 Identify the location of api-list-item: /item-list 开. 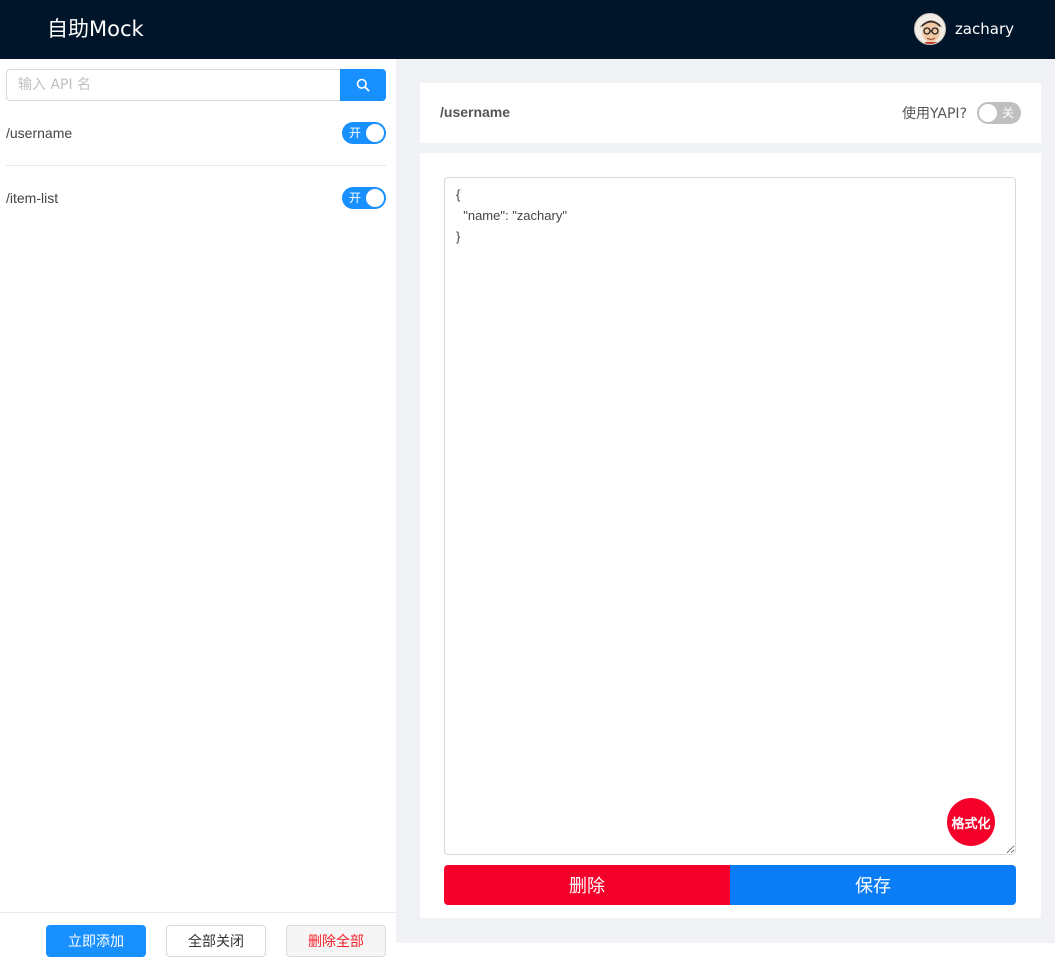
(196, 198).